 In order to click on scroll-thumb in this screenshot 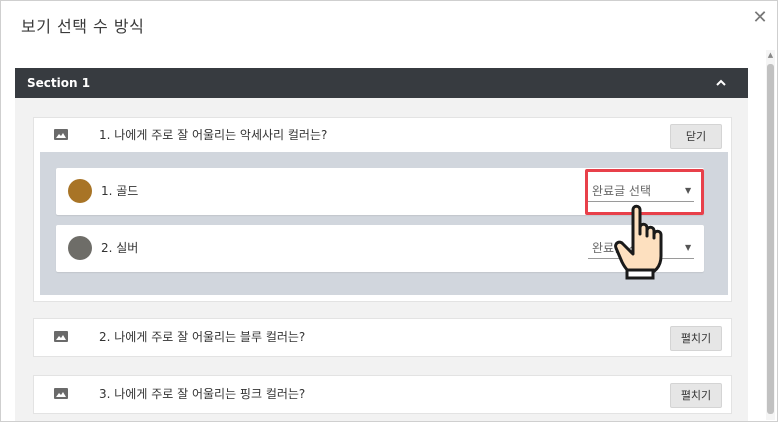, I will do `click(770, 239)`.